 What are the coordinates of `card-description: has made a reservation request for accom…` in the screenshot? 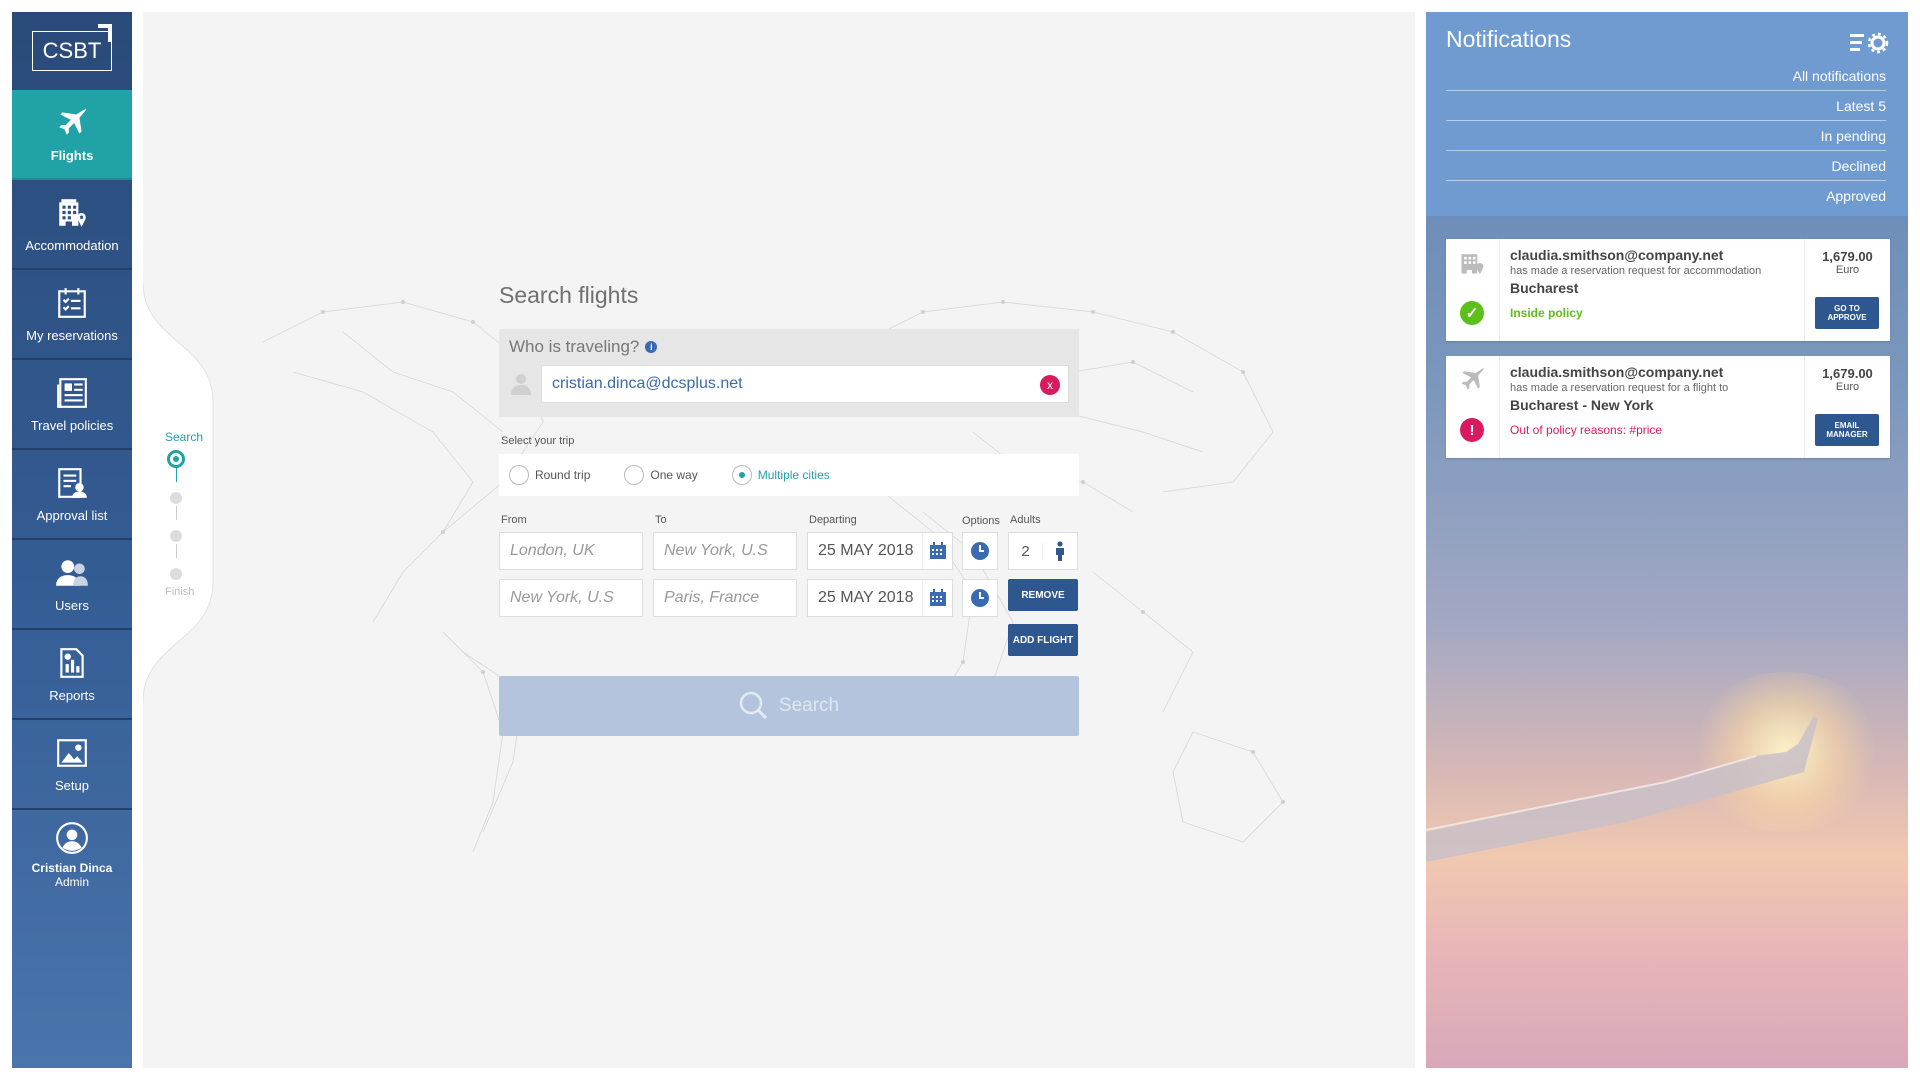 It's located at (1636, 271).